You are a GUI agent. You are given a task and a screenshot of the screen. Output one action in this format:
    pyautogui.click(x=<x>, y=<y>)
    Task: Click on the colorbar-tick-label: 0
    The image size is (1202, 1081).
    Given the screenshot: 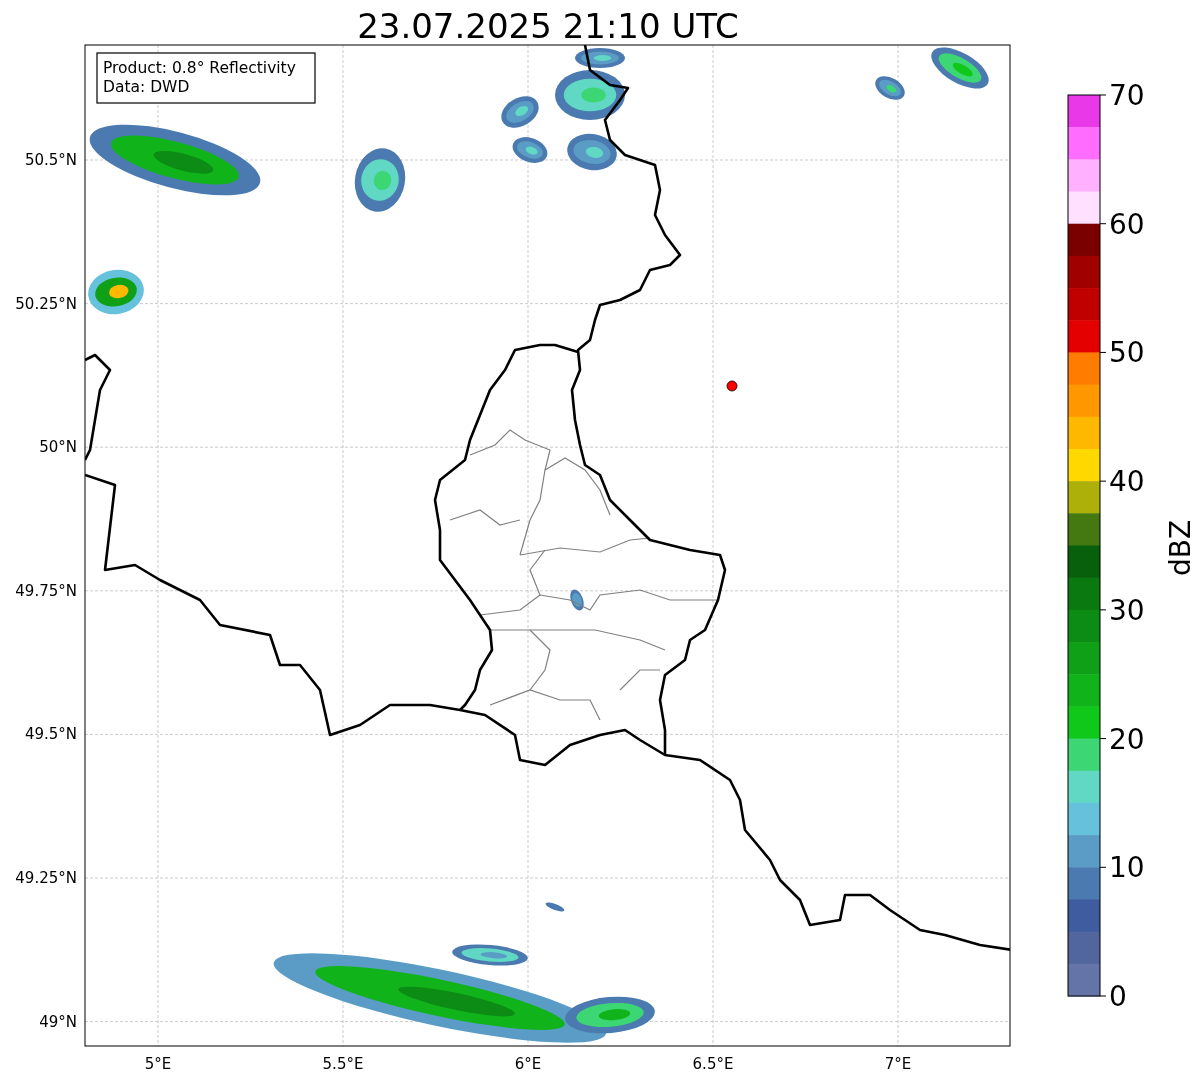 What is the action you would take?
    pyautogui.click(x=1118, y=996)
    